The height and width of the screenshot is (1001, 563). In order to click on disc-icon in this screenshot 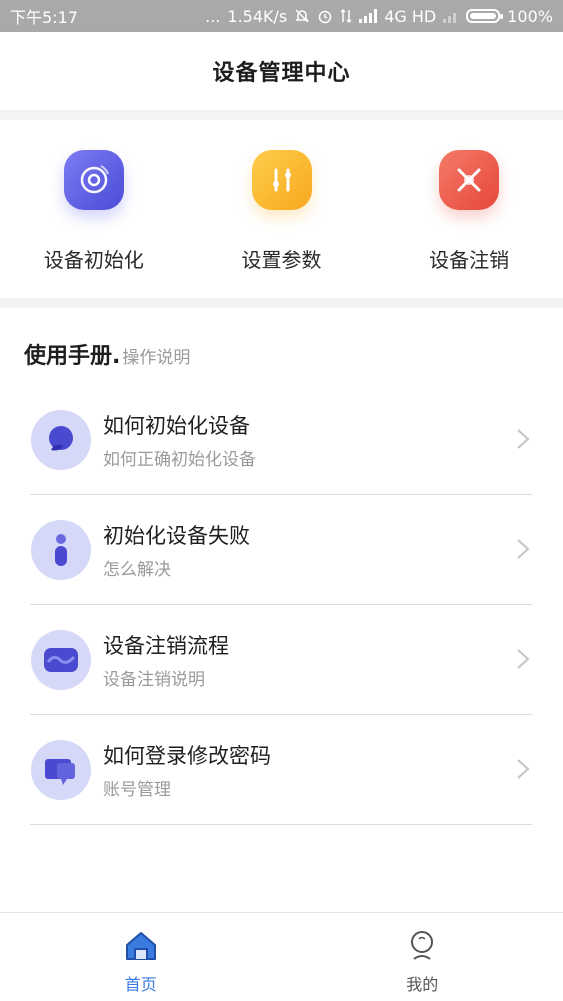, I will do `click(94, 180)`.